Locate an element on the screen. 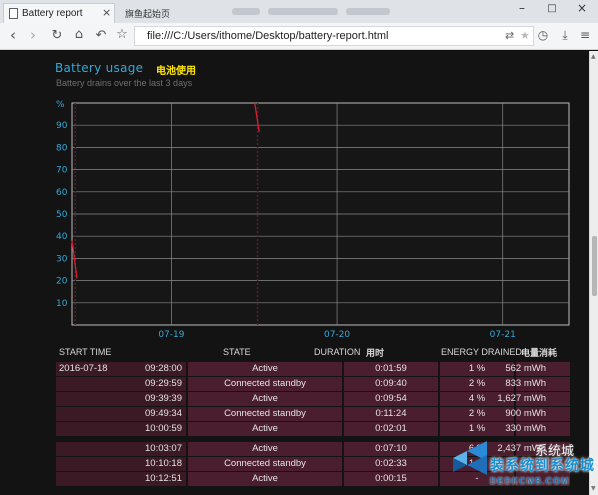 This screenshot has height=495, width=598. header-energy-annotation: 电量消耗 is located at coordinates (539, 353).